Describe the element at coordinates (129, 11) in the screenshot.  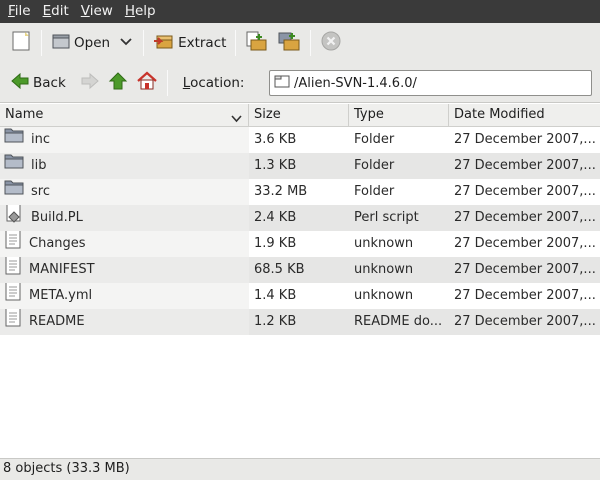
I see `menu-help-mnemonic: H` at that location.